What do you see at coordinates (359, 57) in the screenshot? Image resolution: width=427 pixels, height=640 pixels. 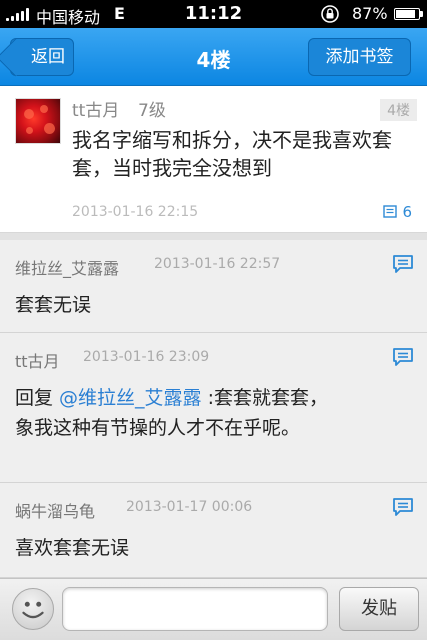 I see `add-bookmark-button: 添加书签` at bounding box center [359, 57].